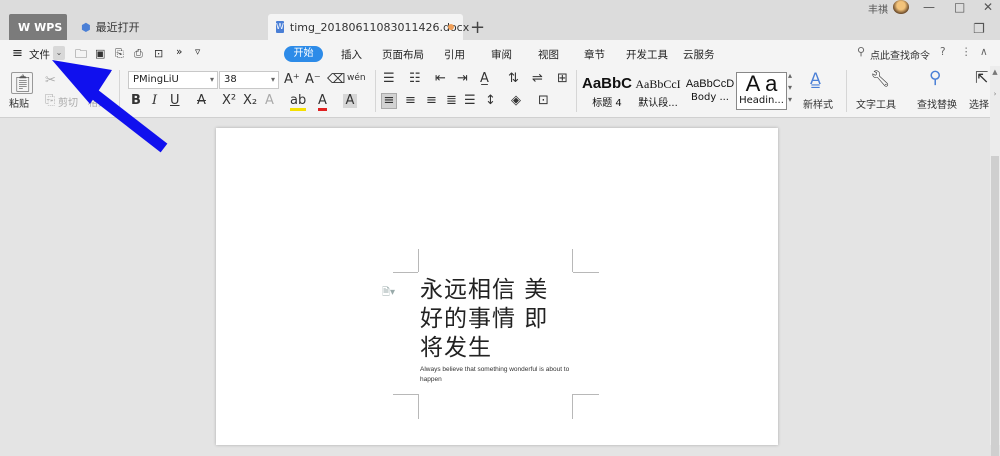 The height and width of the screenshot is (456, 1000). I want to click on align-center-icon: ≡, so click(410, 101).